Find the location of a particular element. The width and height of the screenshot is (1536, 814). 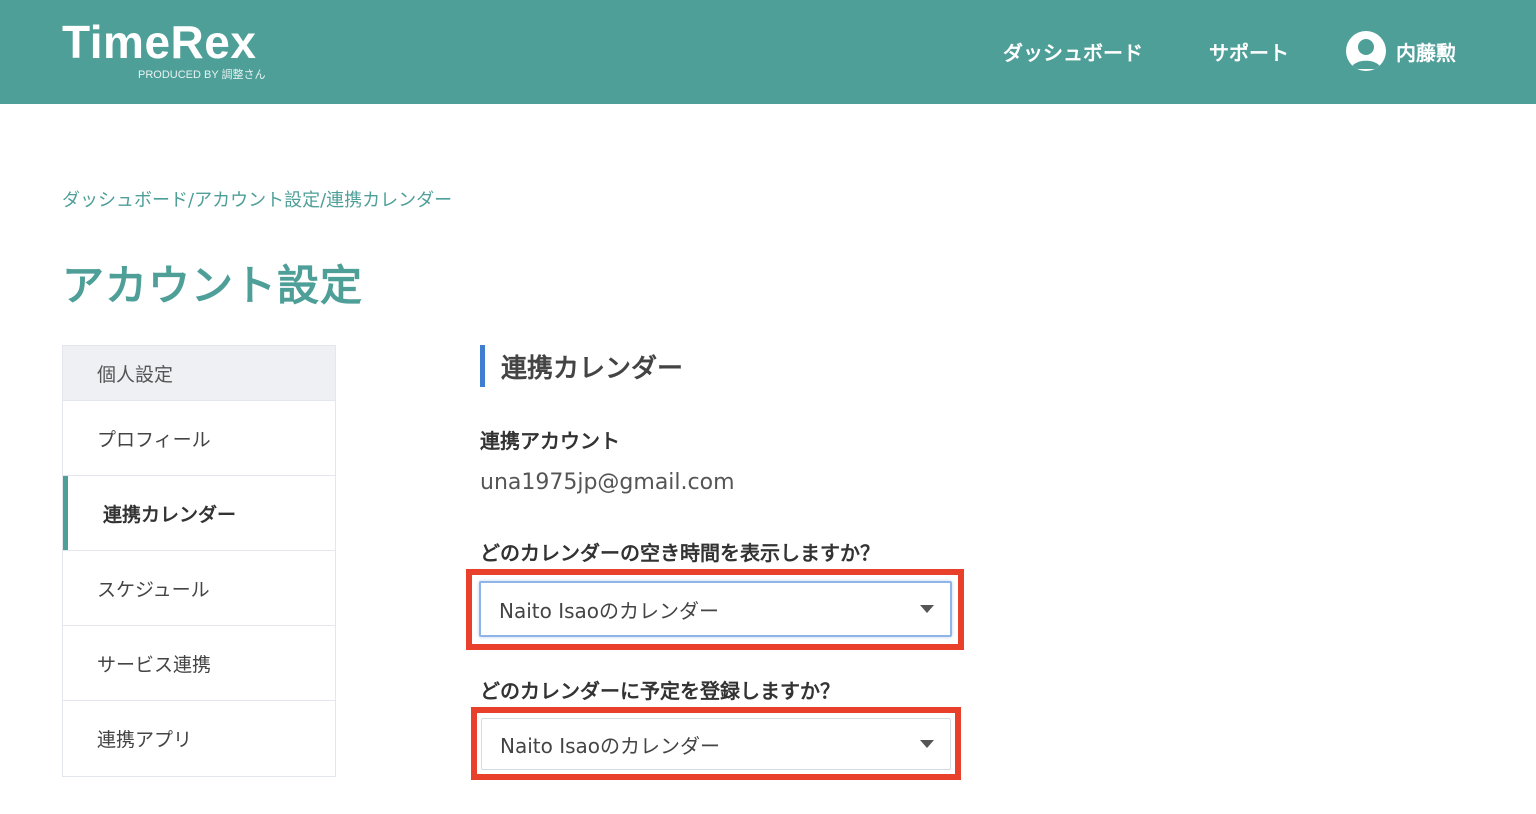

availability-question: どのカレンダーの空き時間を表示しますか？ is located at coordinates (680, 553).